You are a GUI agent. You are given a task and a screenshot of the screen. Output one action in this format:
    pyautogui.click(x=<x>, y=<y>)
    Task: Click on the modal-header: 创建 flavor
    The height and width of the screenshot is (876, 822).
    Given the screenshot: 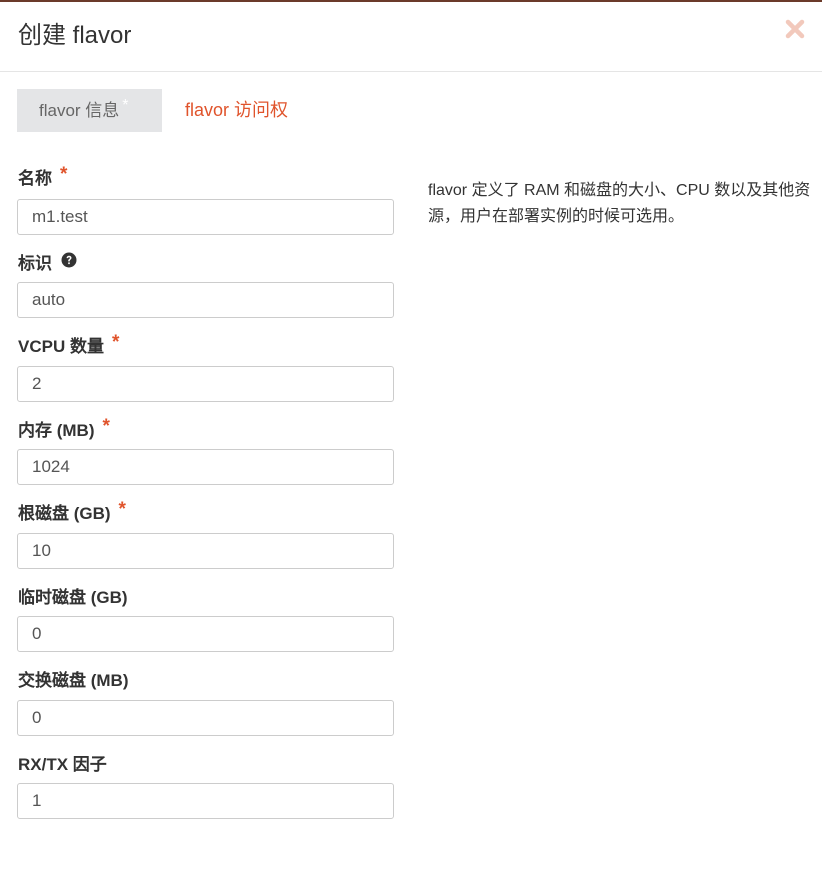 What is the action you would take?
    pyautogui.click(x=411, y=37)
    